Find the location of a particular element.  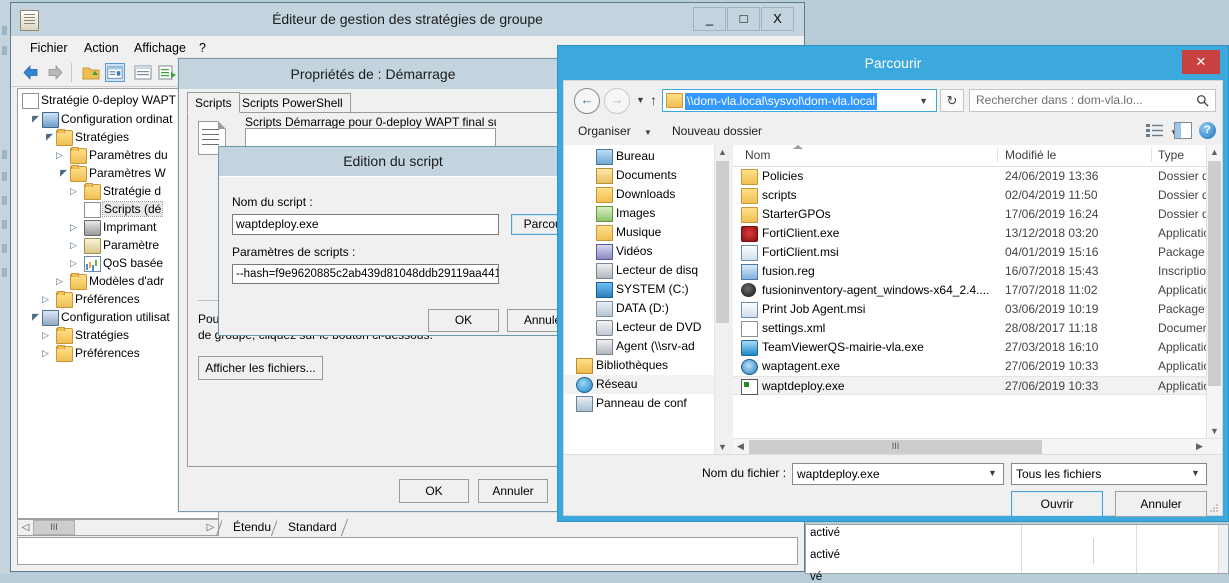

view-mode-icon is located at coordinates (1155, 131).